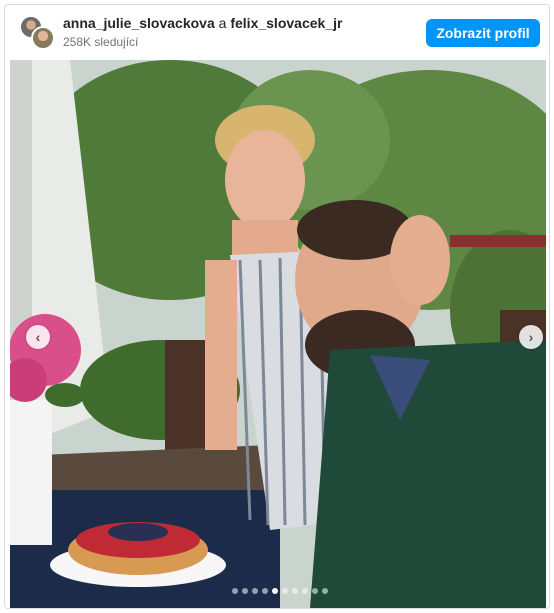  I want to click on chevron-left-icon: ‹, so click(38, 337).